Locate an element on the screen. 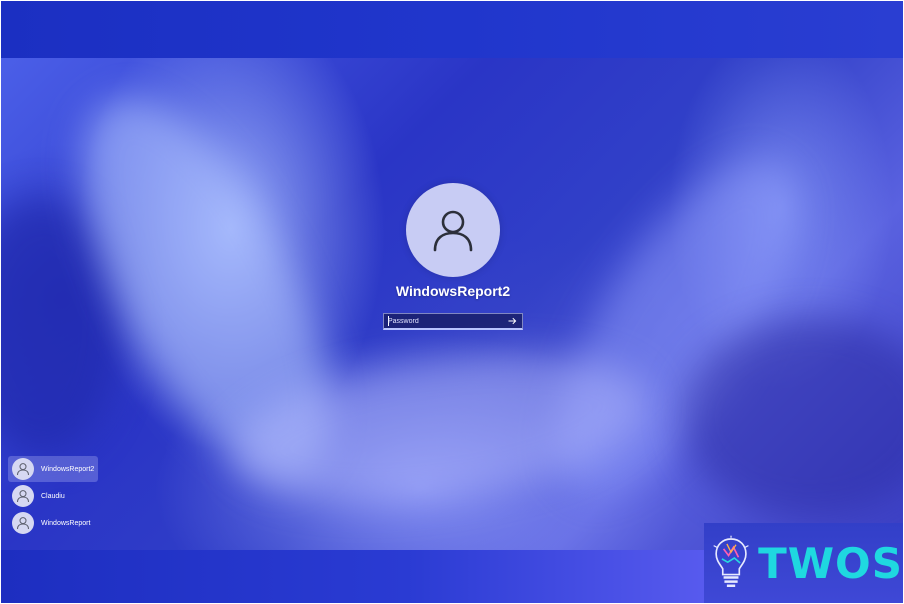  password-field-container is located at coordinates (453, 321).